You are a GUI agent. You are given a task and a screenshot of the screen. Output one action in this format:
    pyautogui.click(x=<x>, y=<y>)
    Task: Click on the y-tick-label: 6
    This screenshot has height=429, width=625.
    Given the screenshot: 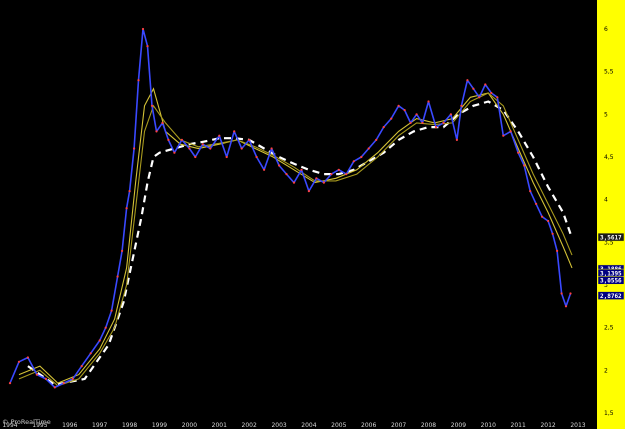 What is the action you would take?
    pyautogui.click(x=606, y=29)
    